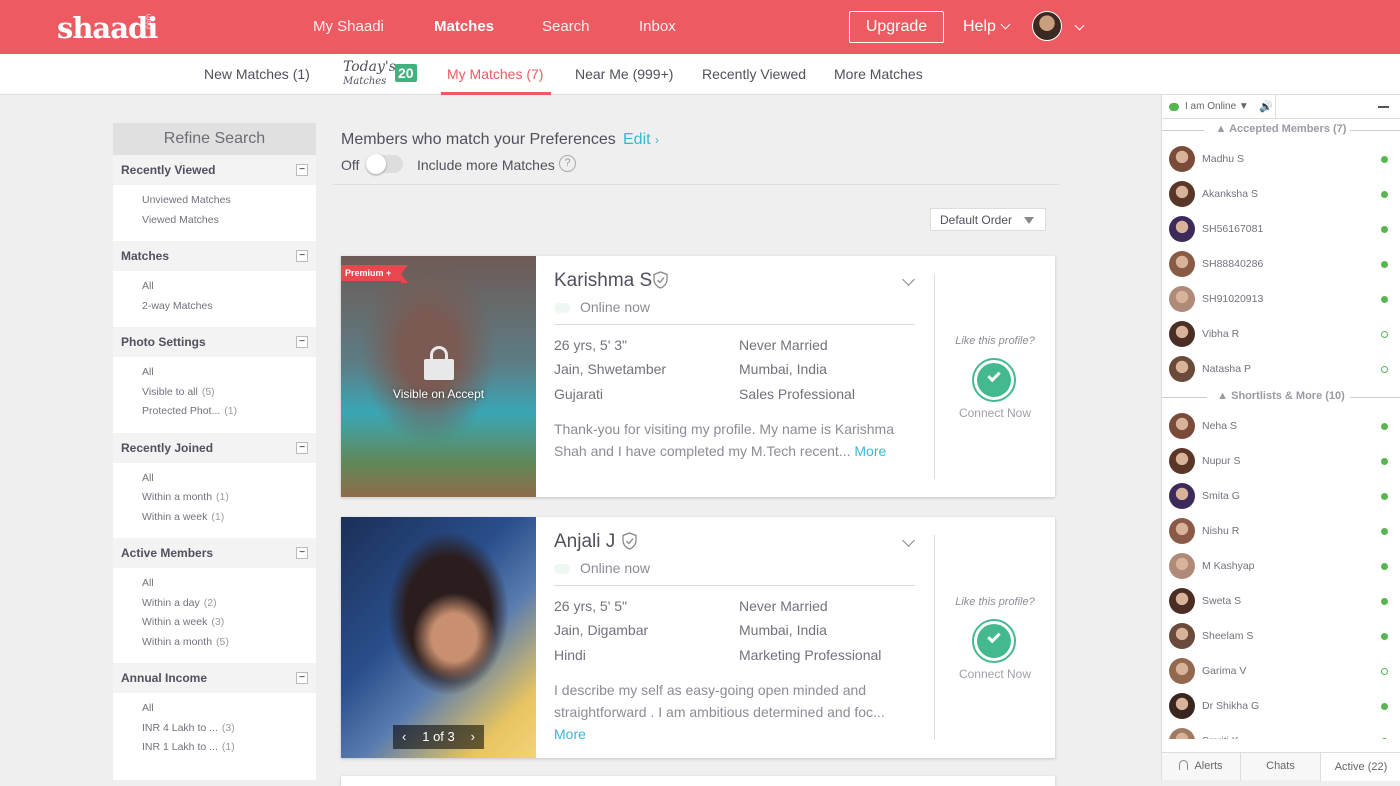 Image resolution: width=1400 pixels, height=786 pixels. What do you see at coordinates (214, 751) in the screenshot?
I see `refine-option: INR 1 Lakh to ... (1)` at bounding box center [214, 751].